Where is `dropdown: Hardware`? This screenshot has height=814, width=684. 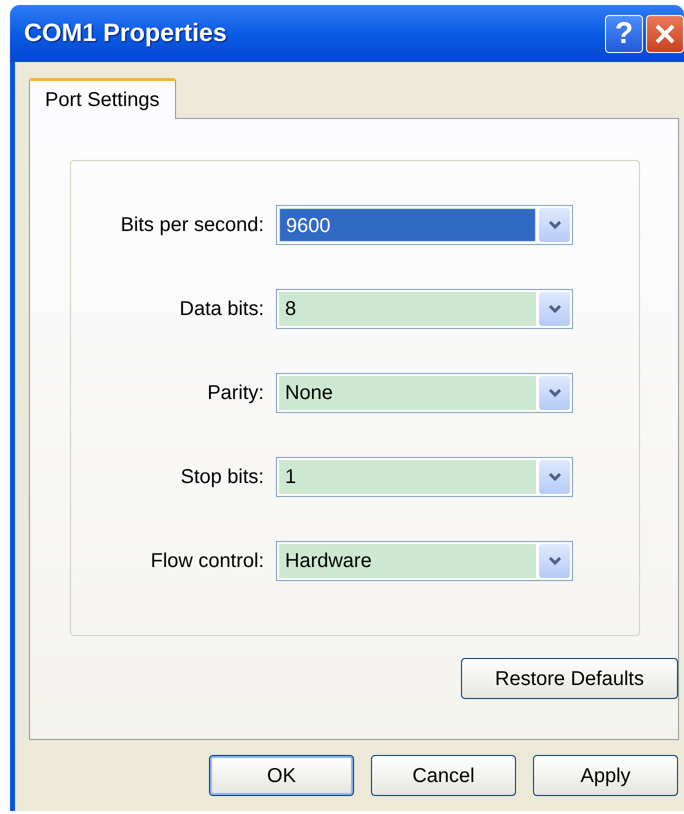
dropdown: Hardware is located at coordinates (424, 561).